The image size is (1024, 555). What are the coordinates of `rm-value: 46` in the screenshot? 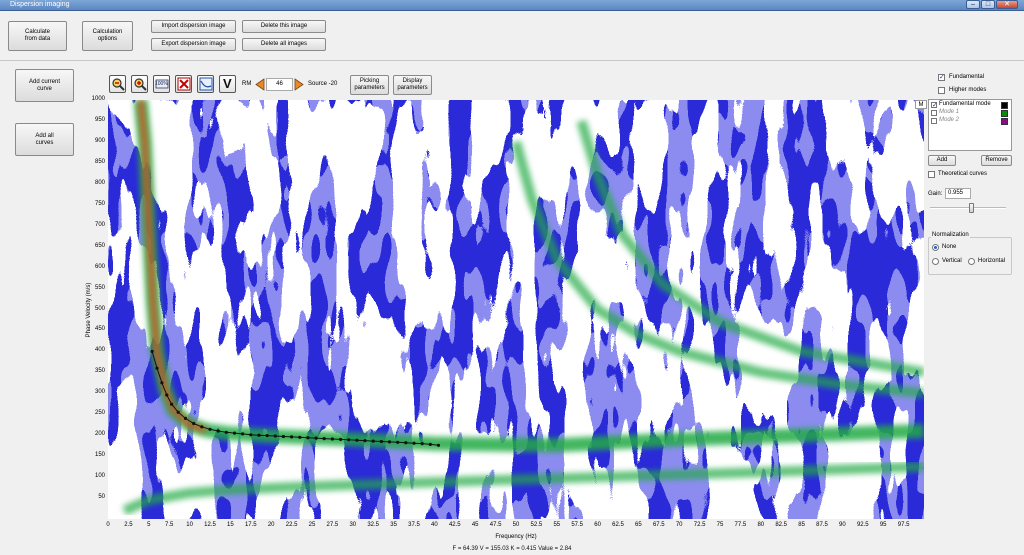 It's located at (279, 84).